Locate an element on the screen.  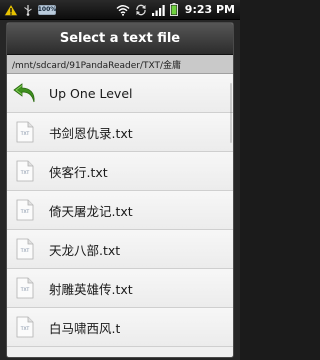
file-item: TXT 射雕英雄传.txt is located at coordinates (120, 288).